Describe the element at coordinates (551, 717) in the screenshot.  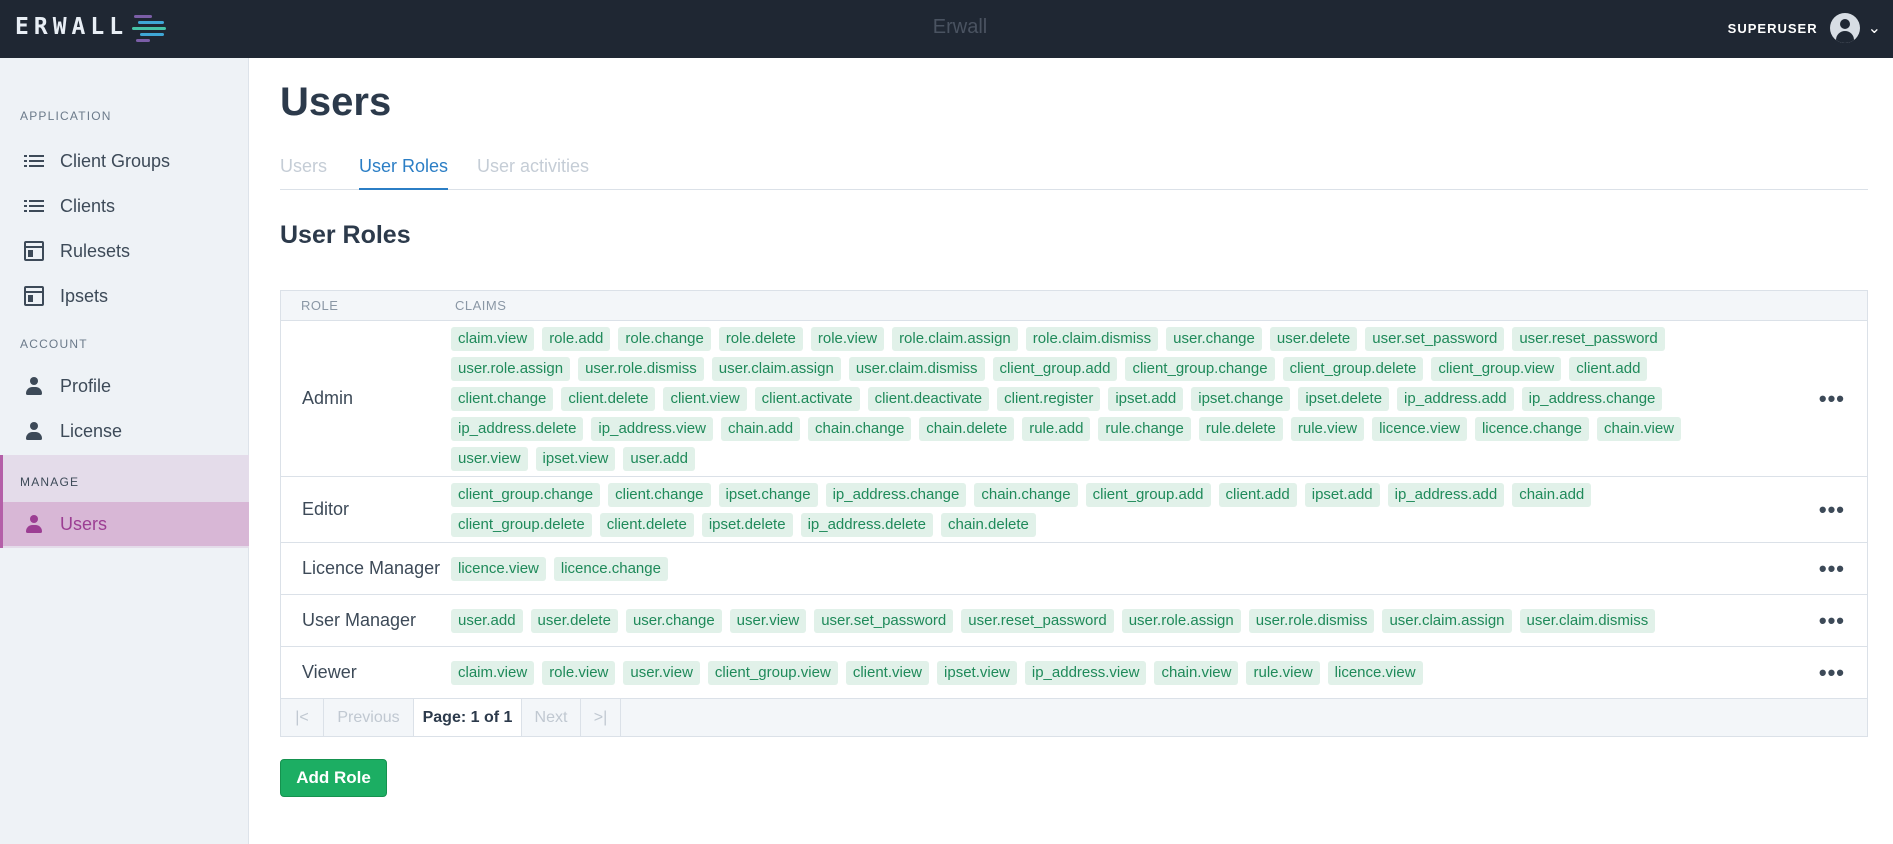
I see `next-page-button: Next` at that location.